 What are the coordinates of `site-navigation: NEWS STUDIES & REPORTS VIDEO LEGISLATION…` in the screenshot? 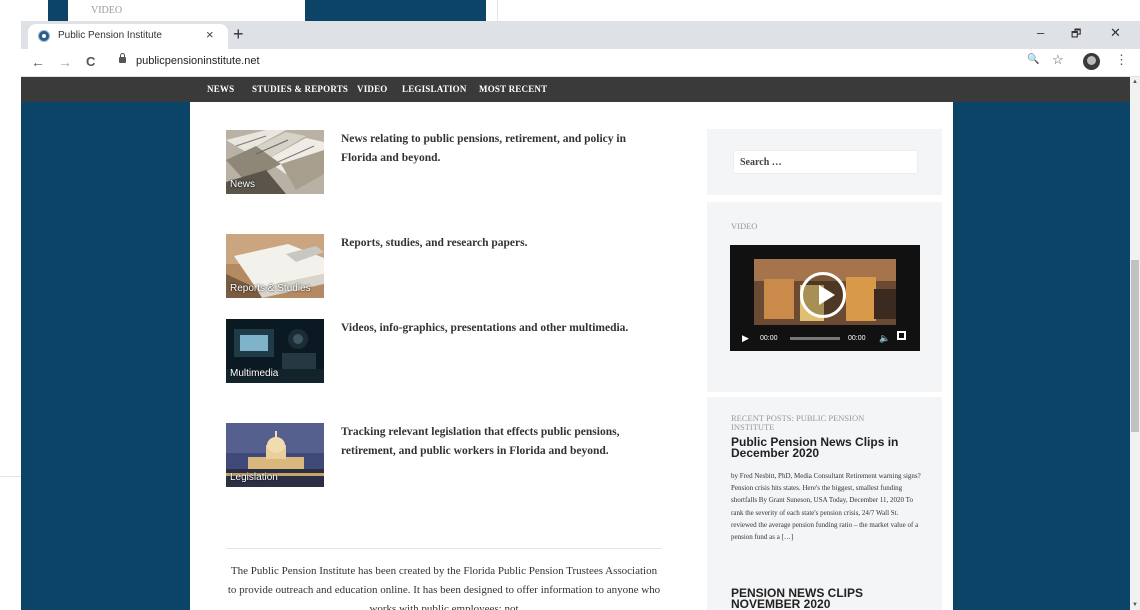 It's located at (575, 89).